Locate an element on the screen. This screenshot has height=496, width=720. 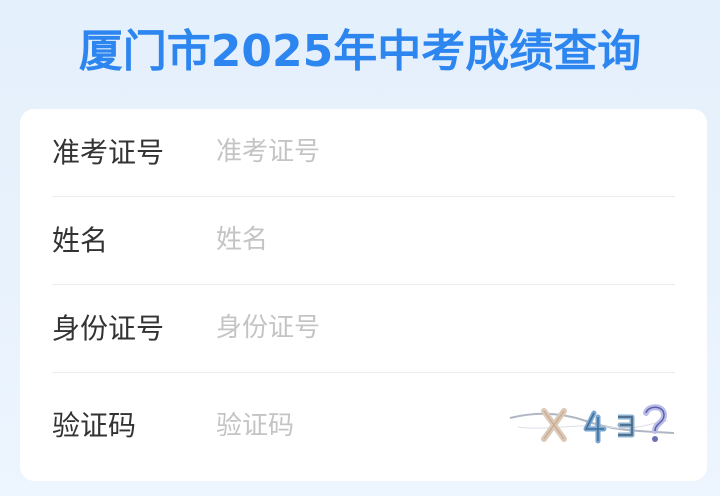
page-title: 厦门市2025年中考成绩查询 is located at coordinates (360, 51).